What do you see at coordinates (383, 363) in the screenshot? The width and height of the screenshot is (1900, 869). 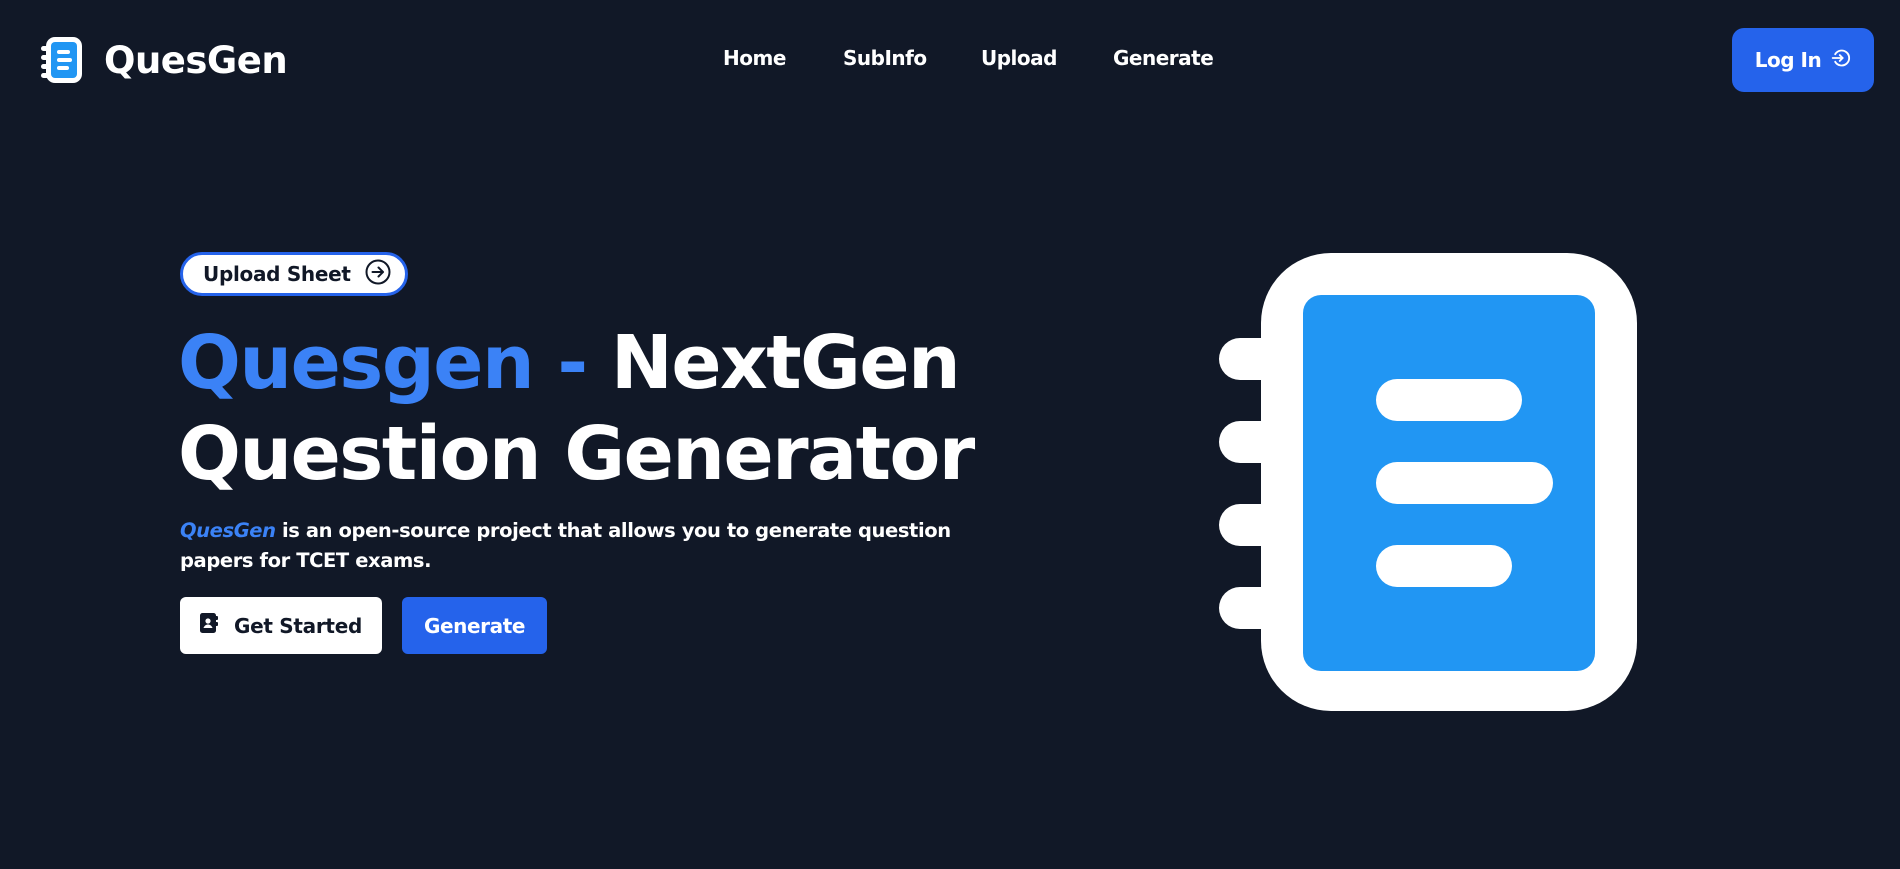 I see `hero-title-accent: Quesgen -` at bounding box center [383, 363].